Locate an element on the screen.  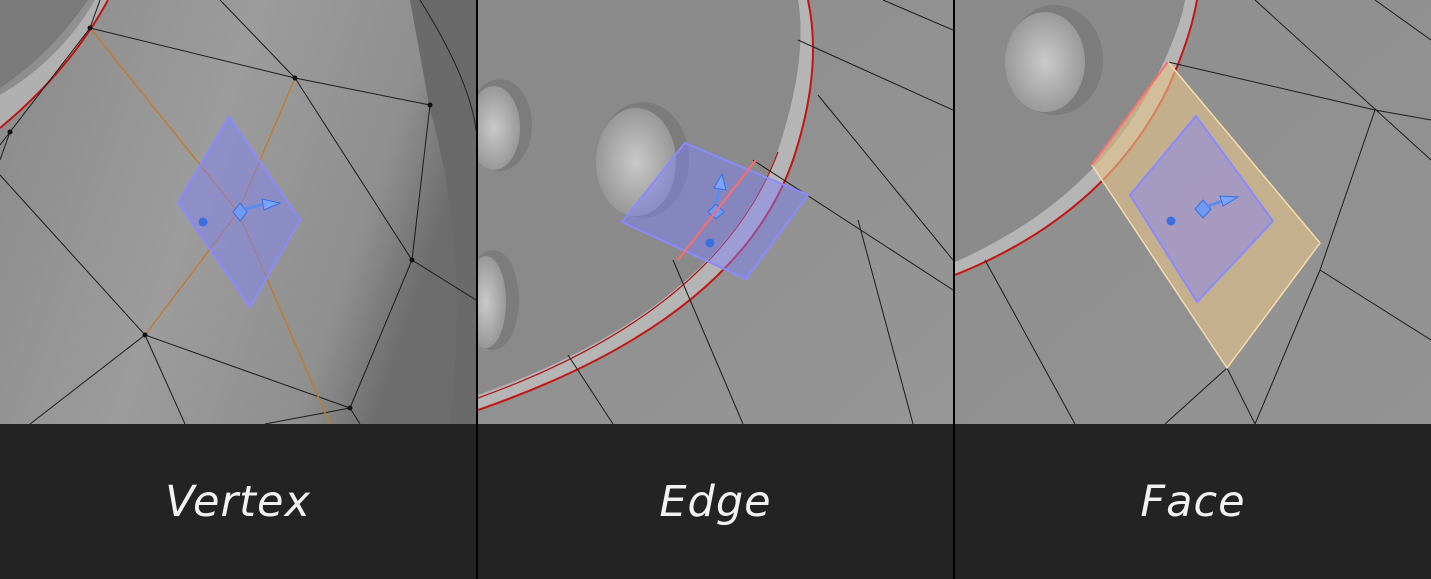
face-label: Face is located at coordinates (1193, 501).